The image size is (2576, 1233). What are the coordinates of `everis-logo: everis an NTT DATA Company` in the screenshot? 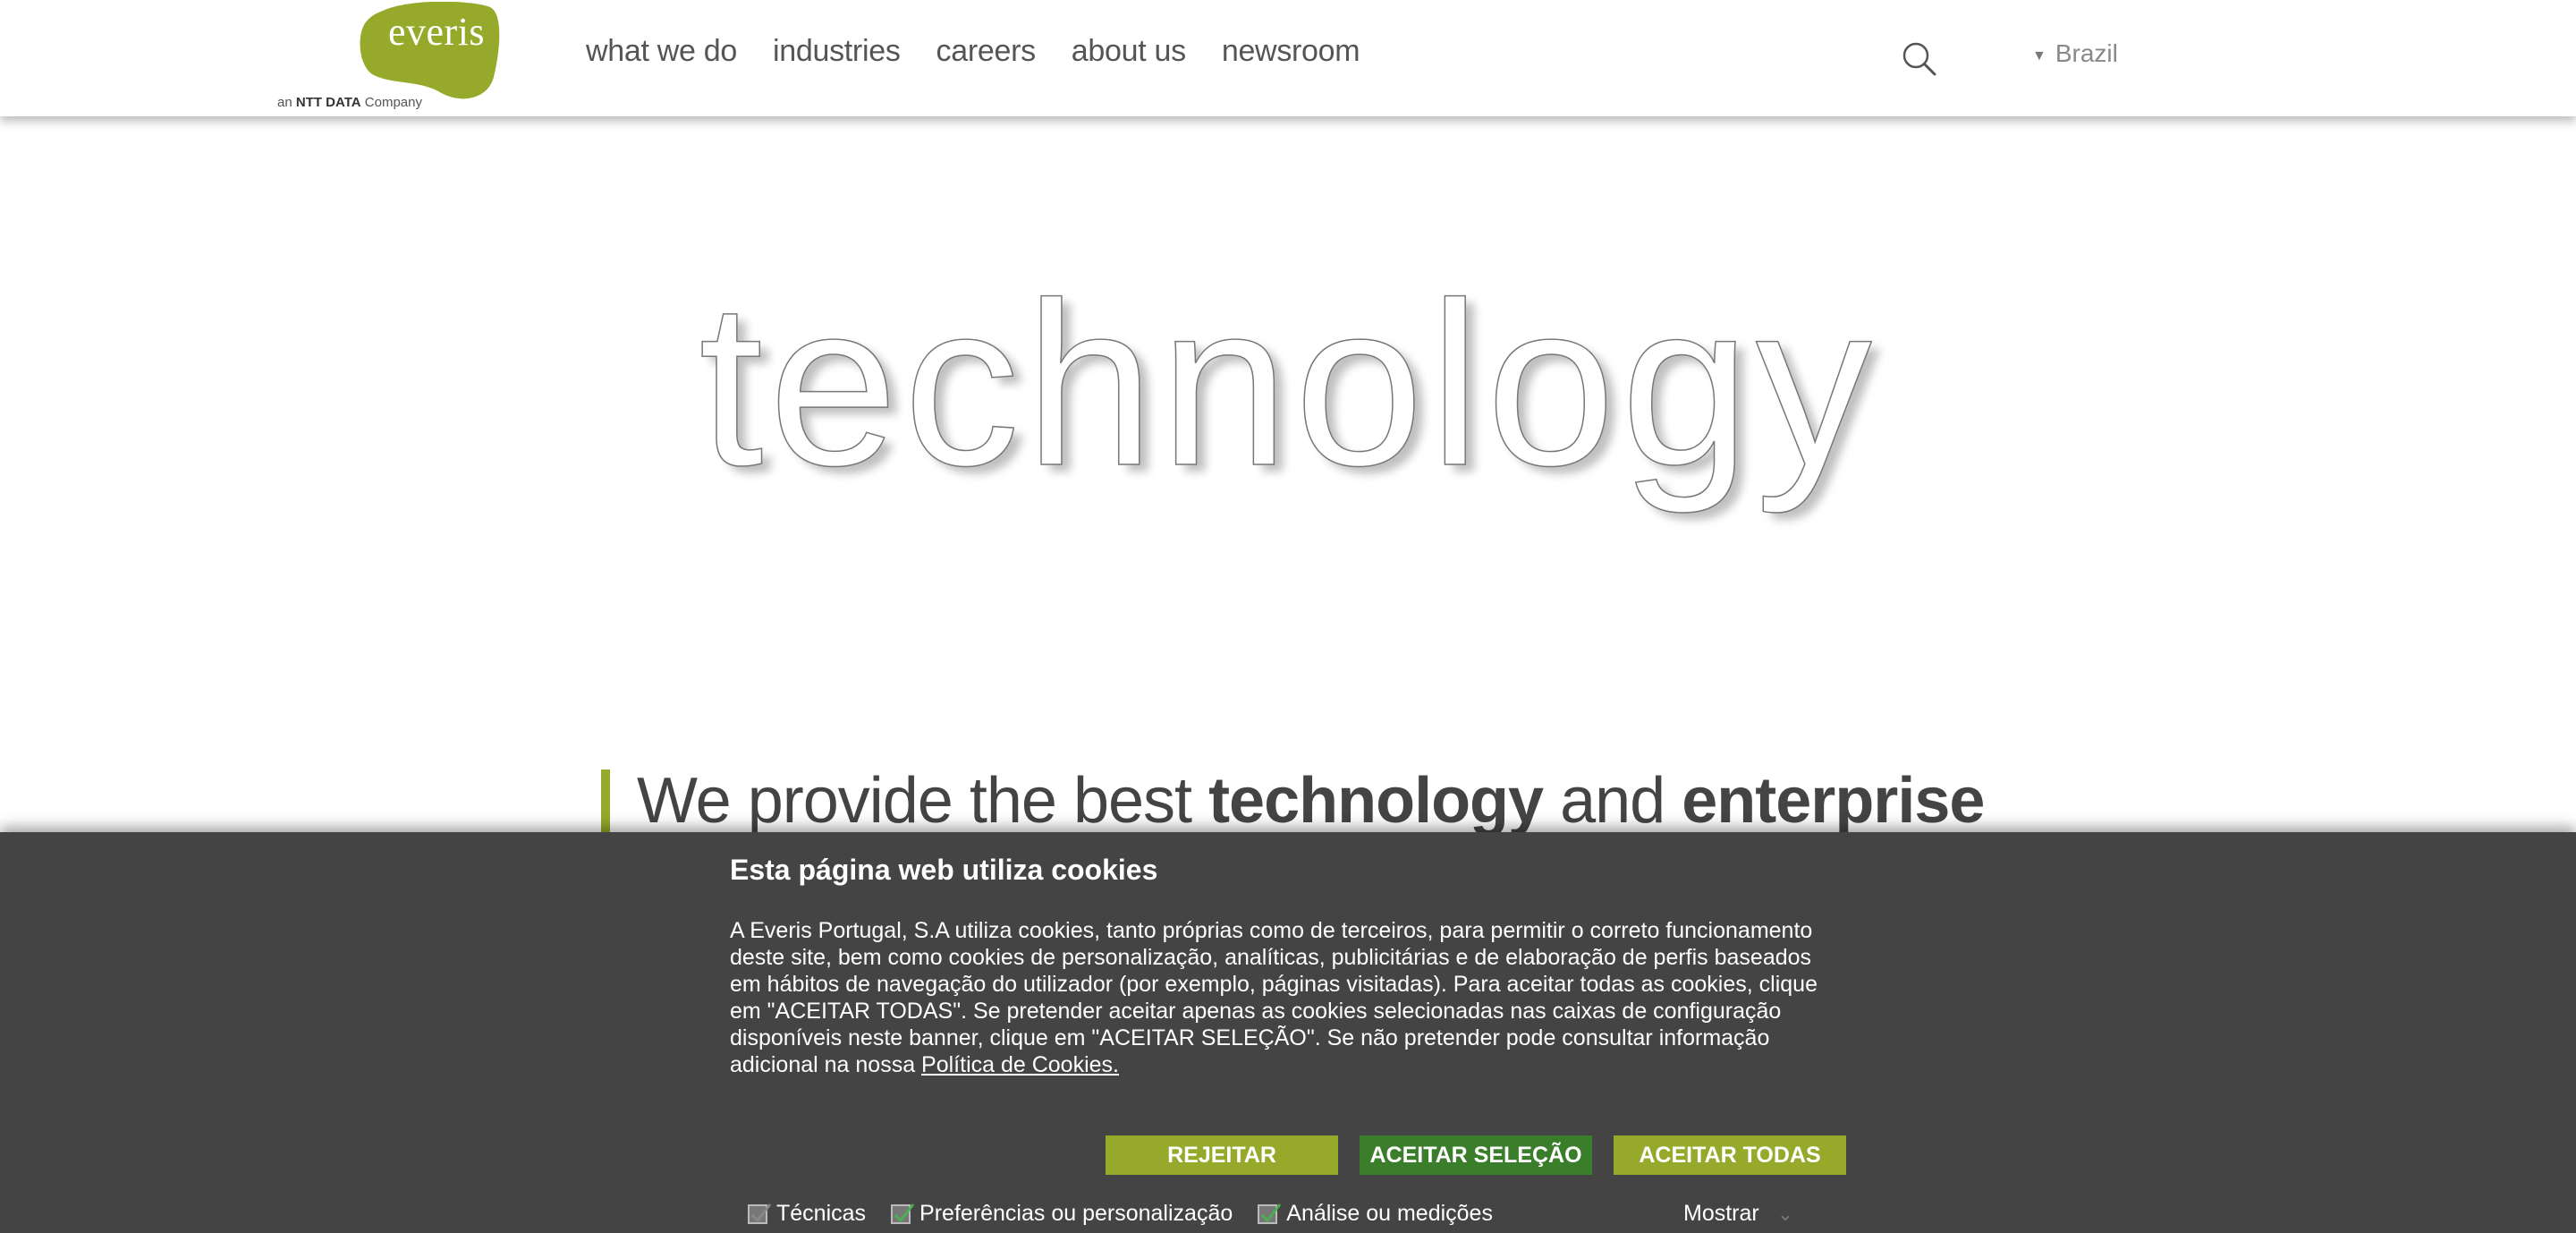 It's located at (390, 57).